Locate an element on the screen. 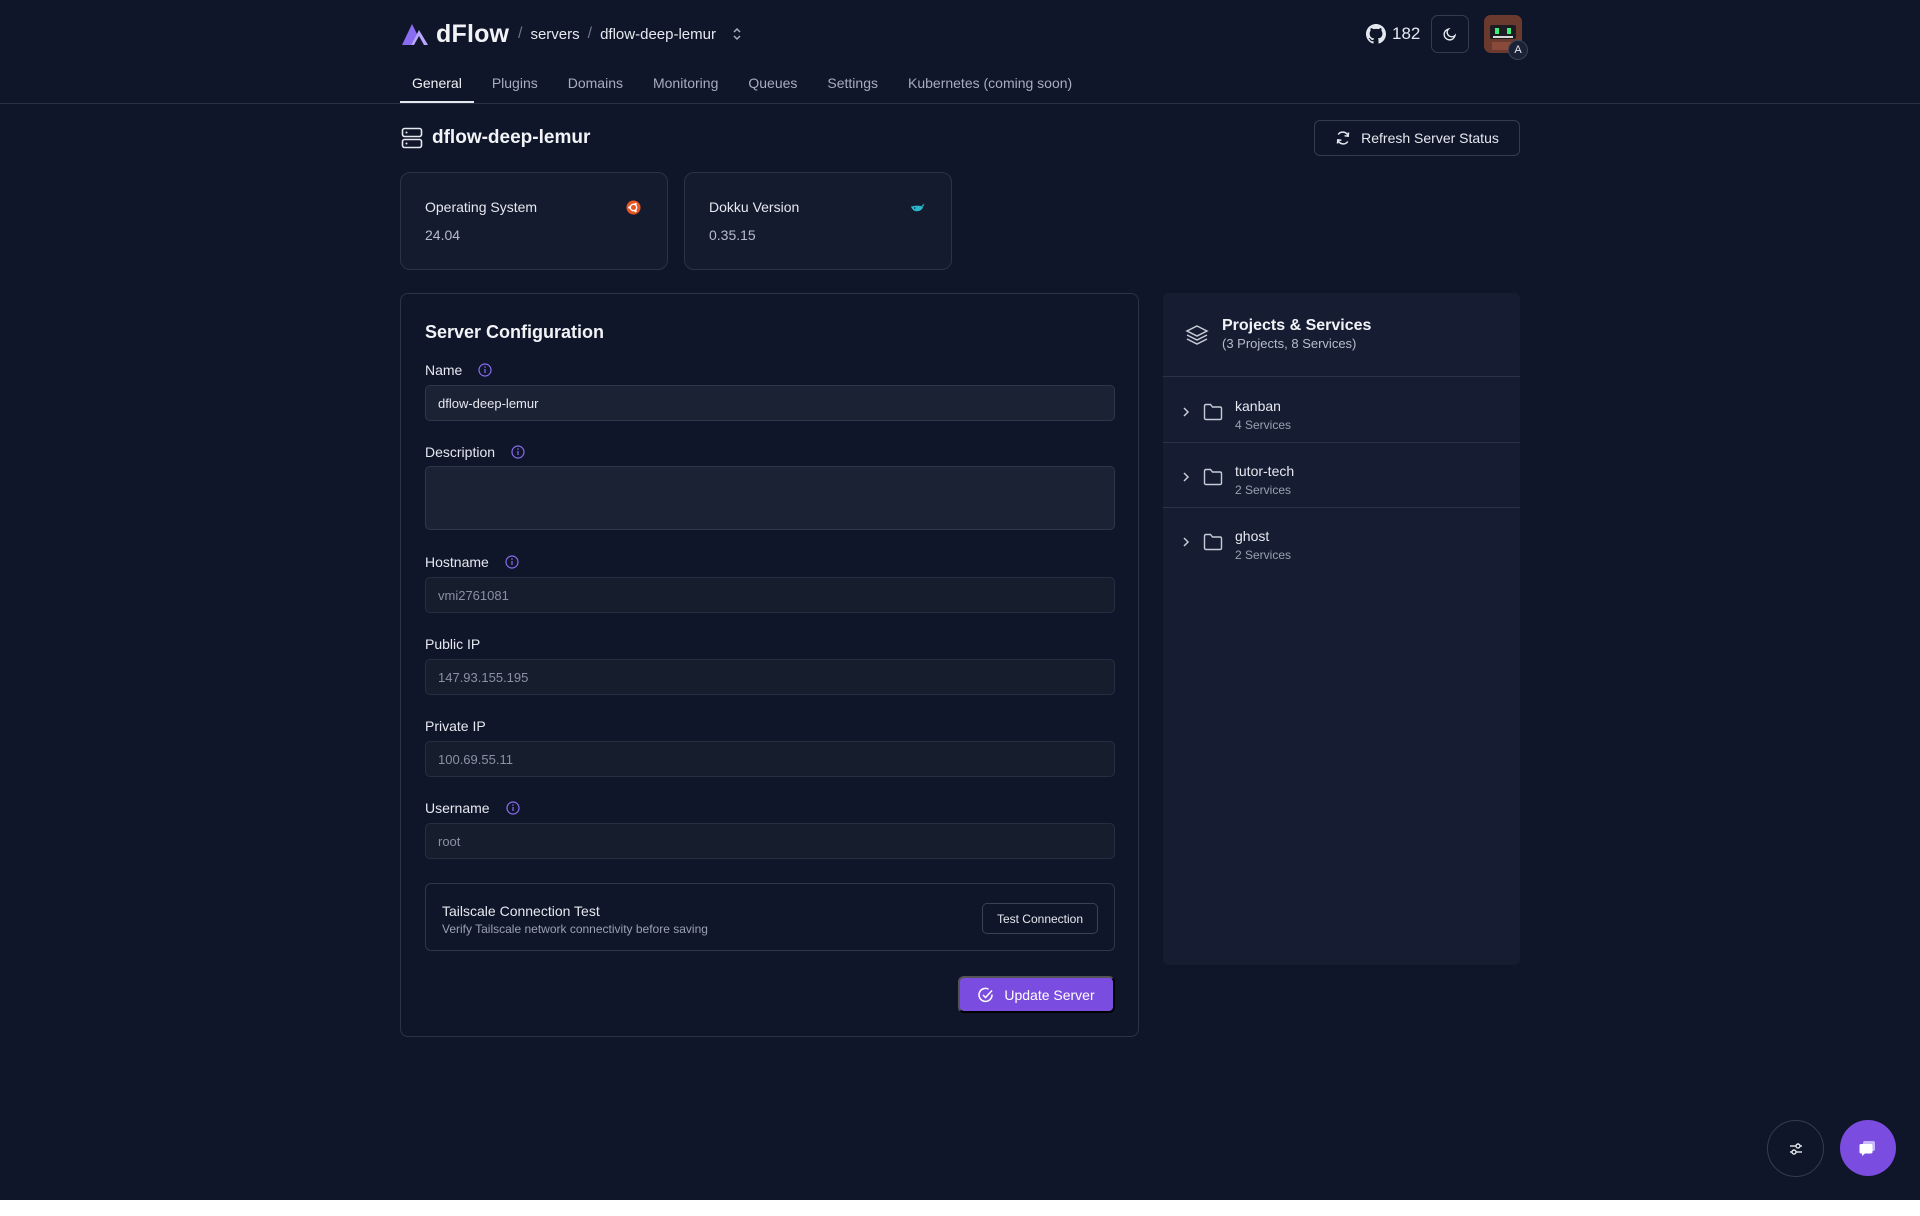 The height and width of the screenshot is (1216, 1920). name-input: dflow-deep-lemur is located at coordinates (770, 403).